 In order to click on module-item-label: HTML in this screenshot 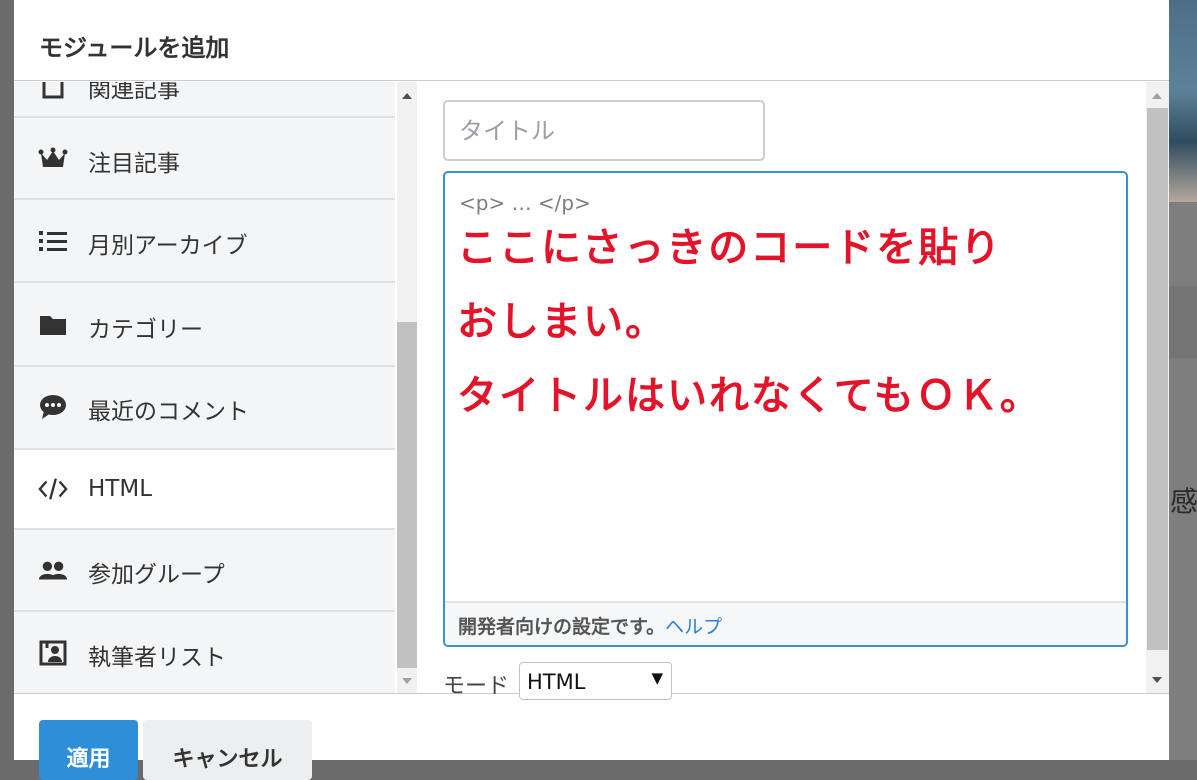, I will do `click(120, 489)`.